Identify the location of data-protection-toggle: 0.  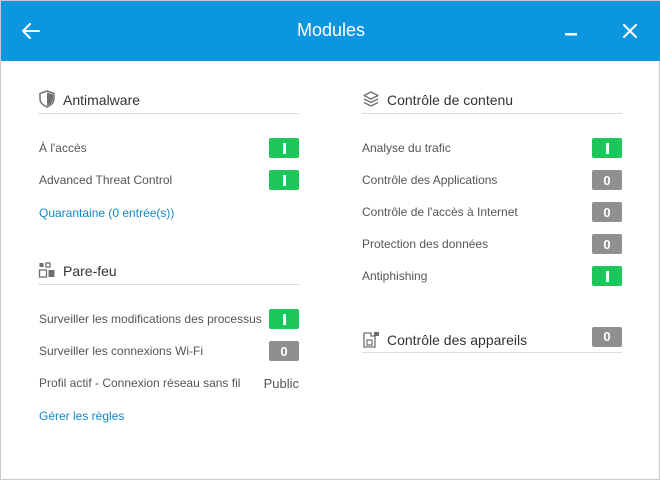
(607, 244).